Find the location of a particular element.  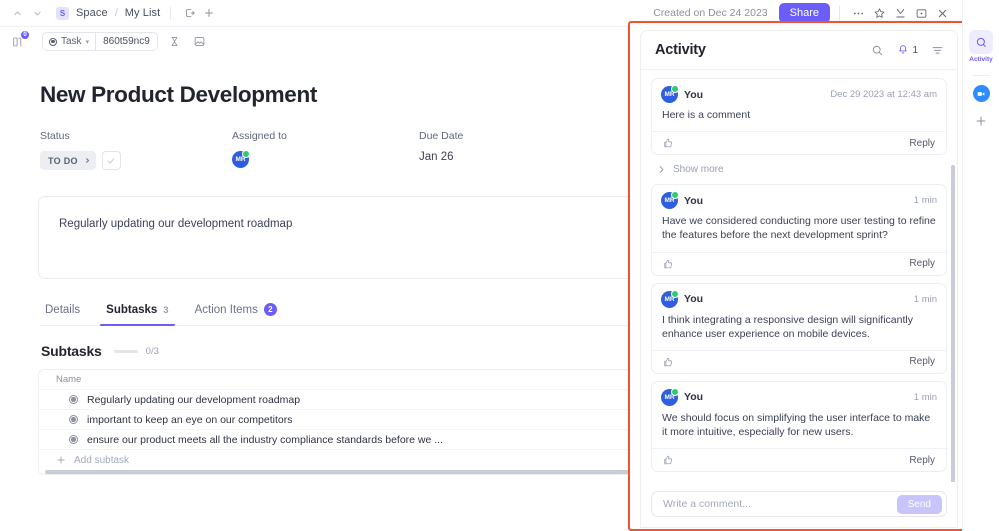

screen-icon is located at coordinates (921, 13).